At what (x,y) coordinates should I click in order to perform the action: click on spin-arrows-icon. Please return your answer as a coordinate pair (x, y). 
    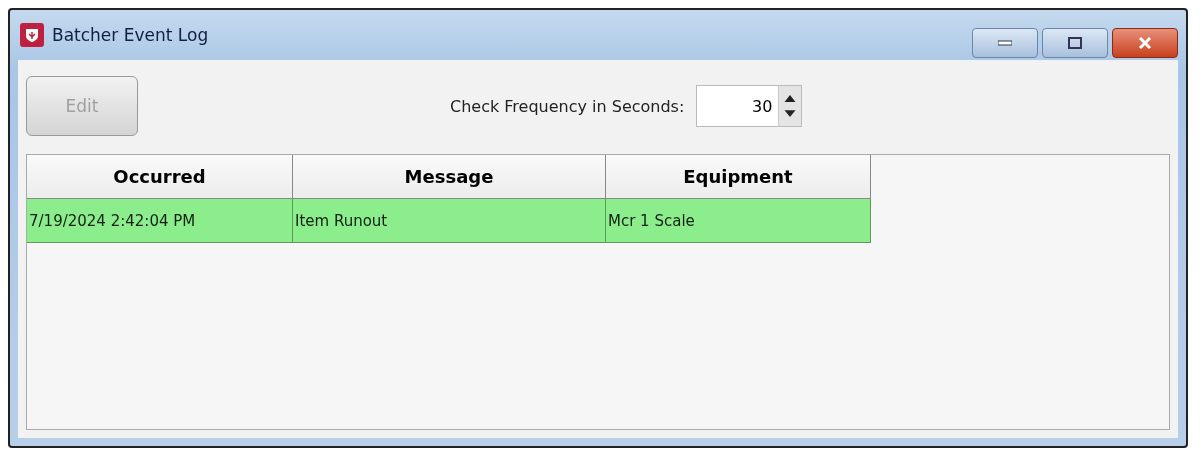
    Looking at the image, I should click on (790, 106).